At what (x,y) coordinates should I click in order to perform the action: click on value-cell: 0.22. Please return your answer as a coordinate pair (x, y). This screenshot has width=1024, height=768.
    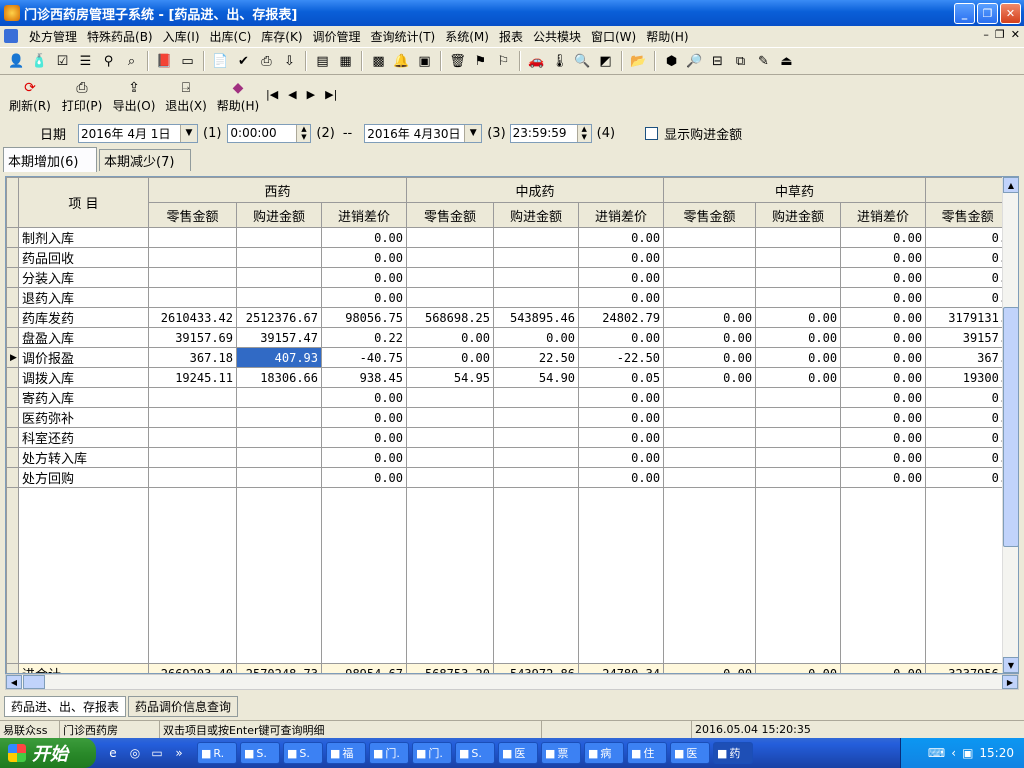
    Looking at the image, I should click on (364, 337).